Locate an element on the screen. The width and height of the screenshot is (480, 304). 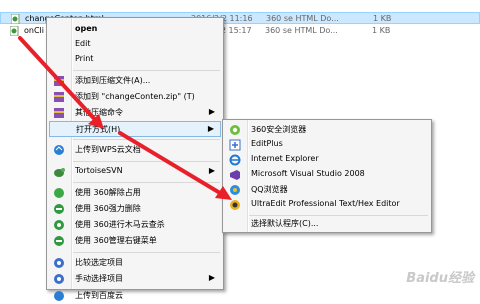
arrow-to-ultraedit is located at coordinates (172, 164).